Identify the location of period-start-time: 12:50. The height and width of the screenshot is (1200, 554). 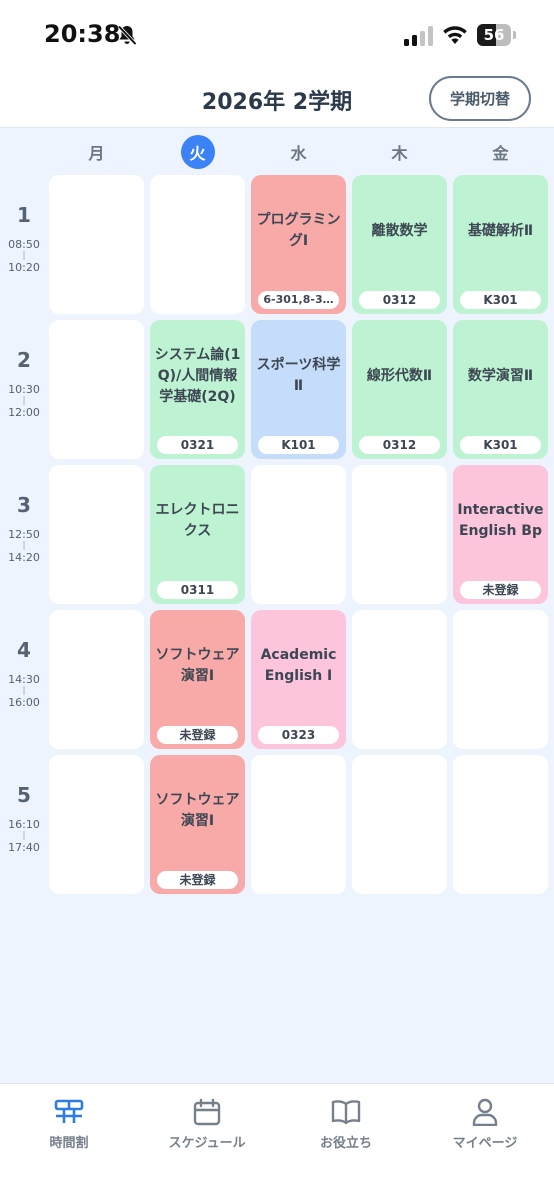
(24, 534).